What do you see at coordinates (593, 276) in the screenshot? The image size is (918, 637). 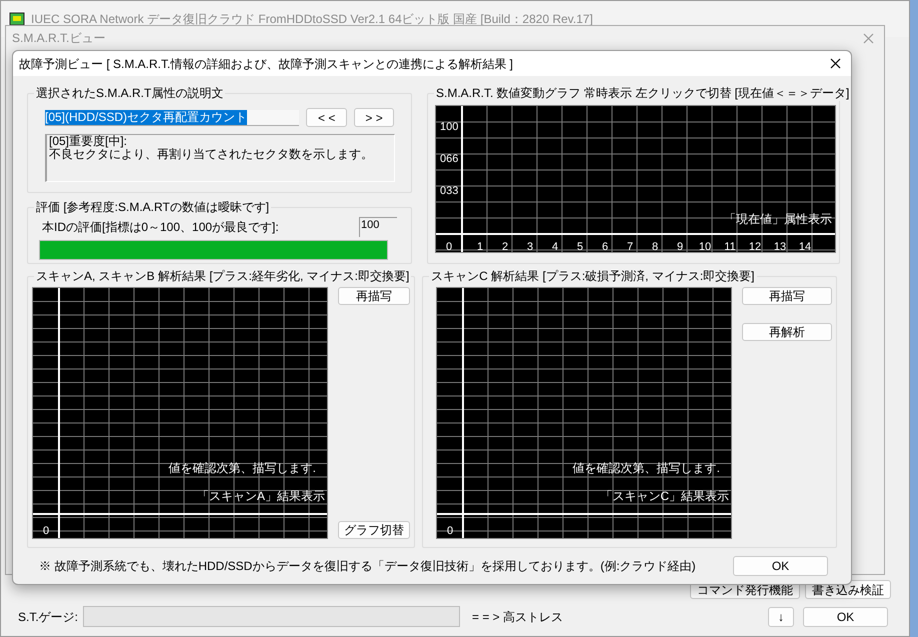 I see `group-title: スキャンC 解析結果 [プラス:破損予測済, マイナス:即交換要]` at bounding box center [593, 276].